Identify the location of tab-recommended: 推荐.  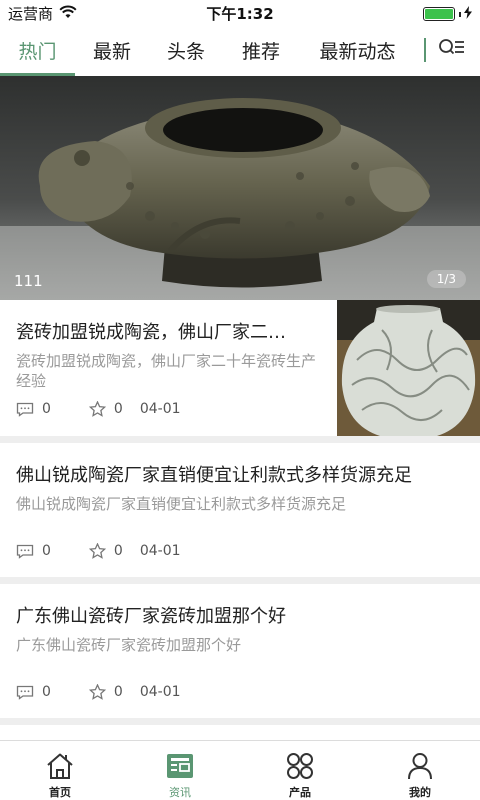
(261, 50).